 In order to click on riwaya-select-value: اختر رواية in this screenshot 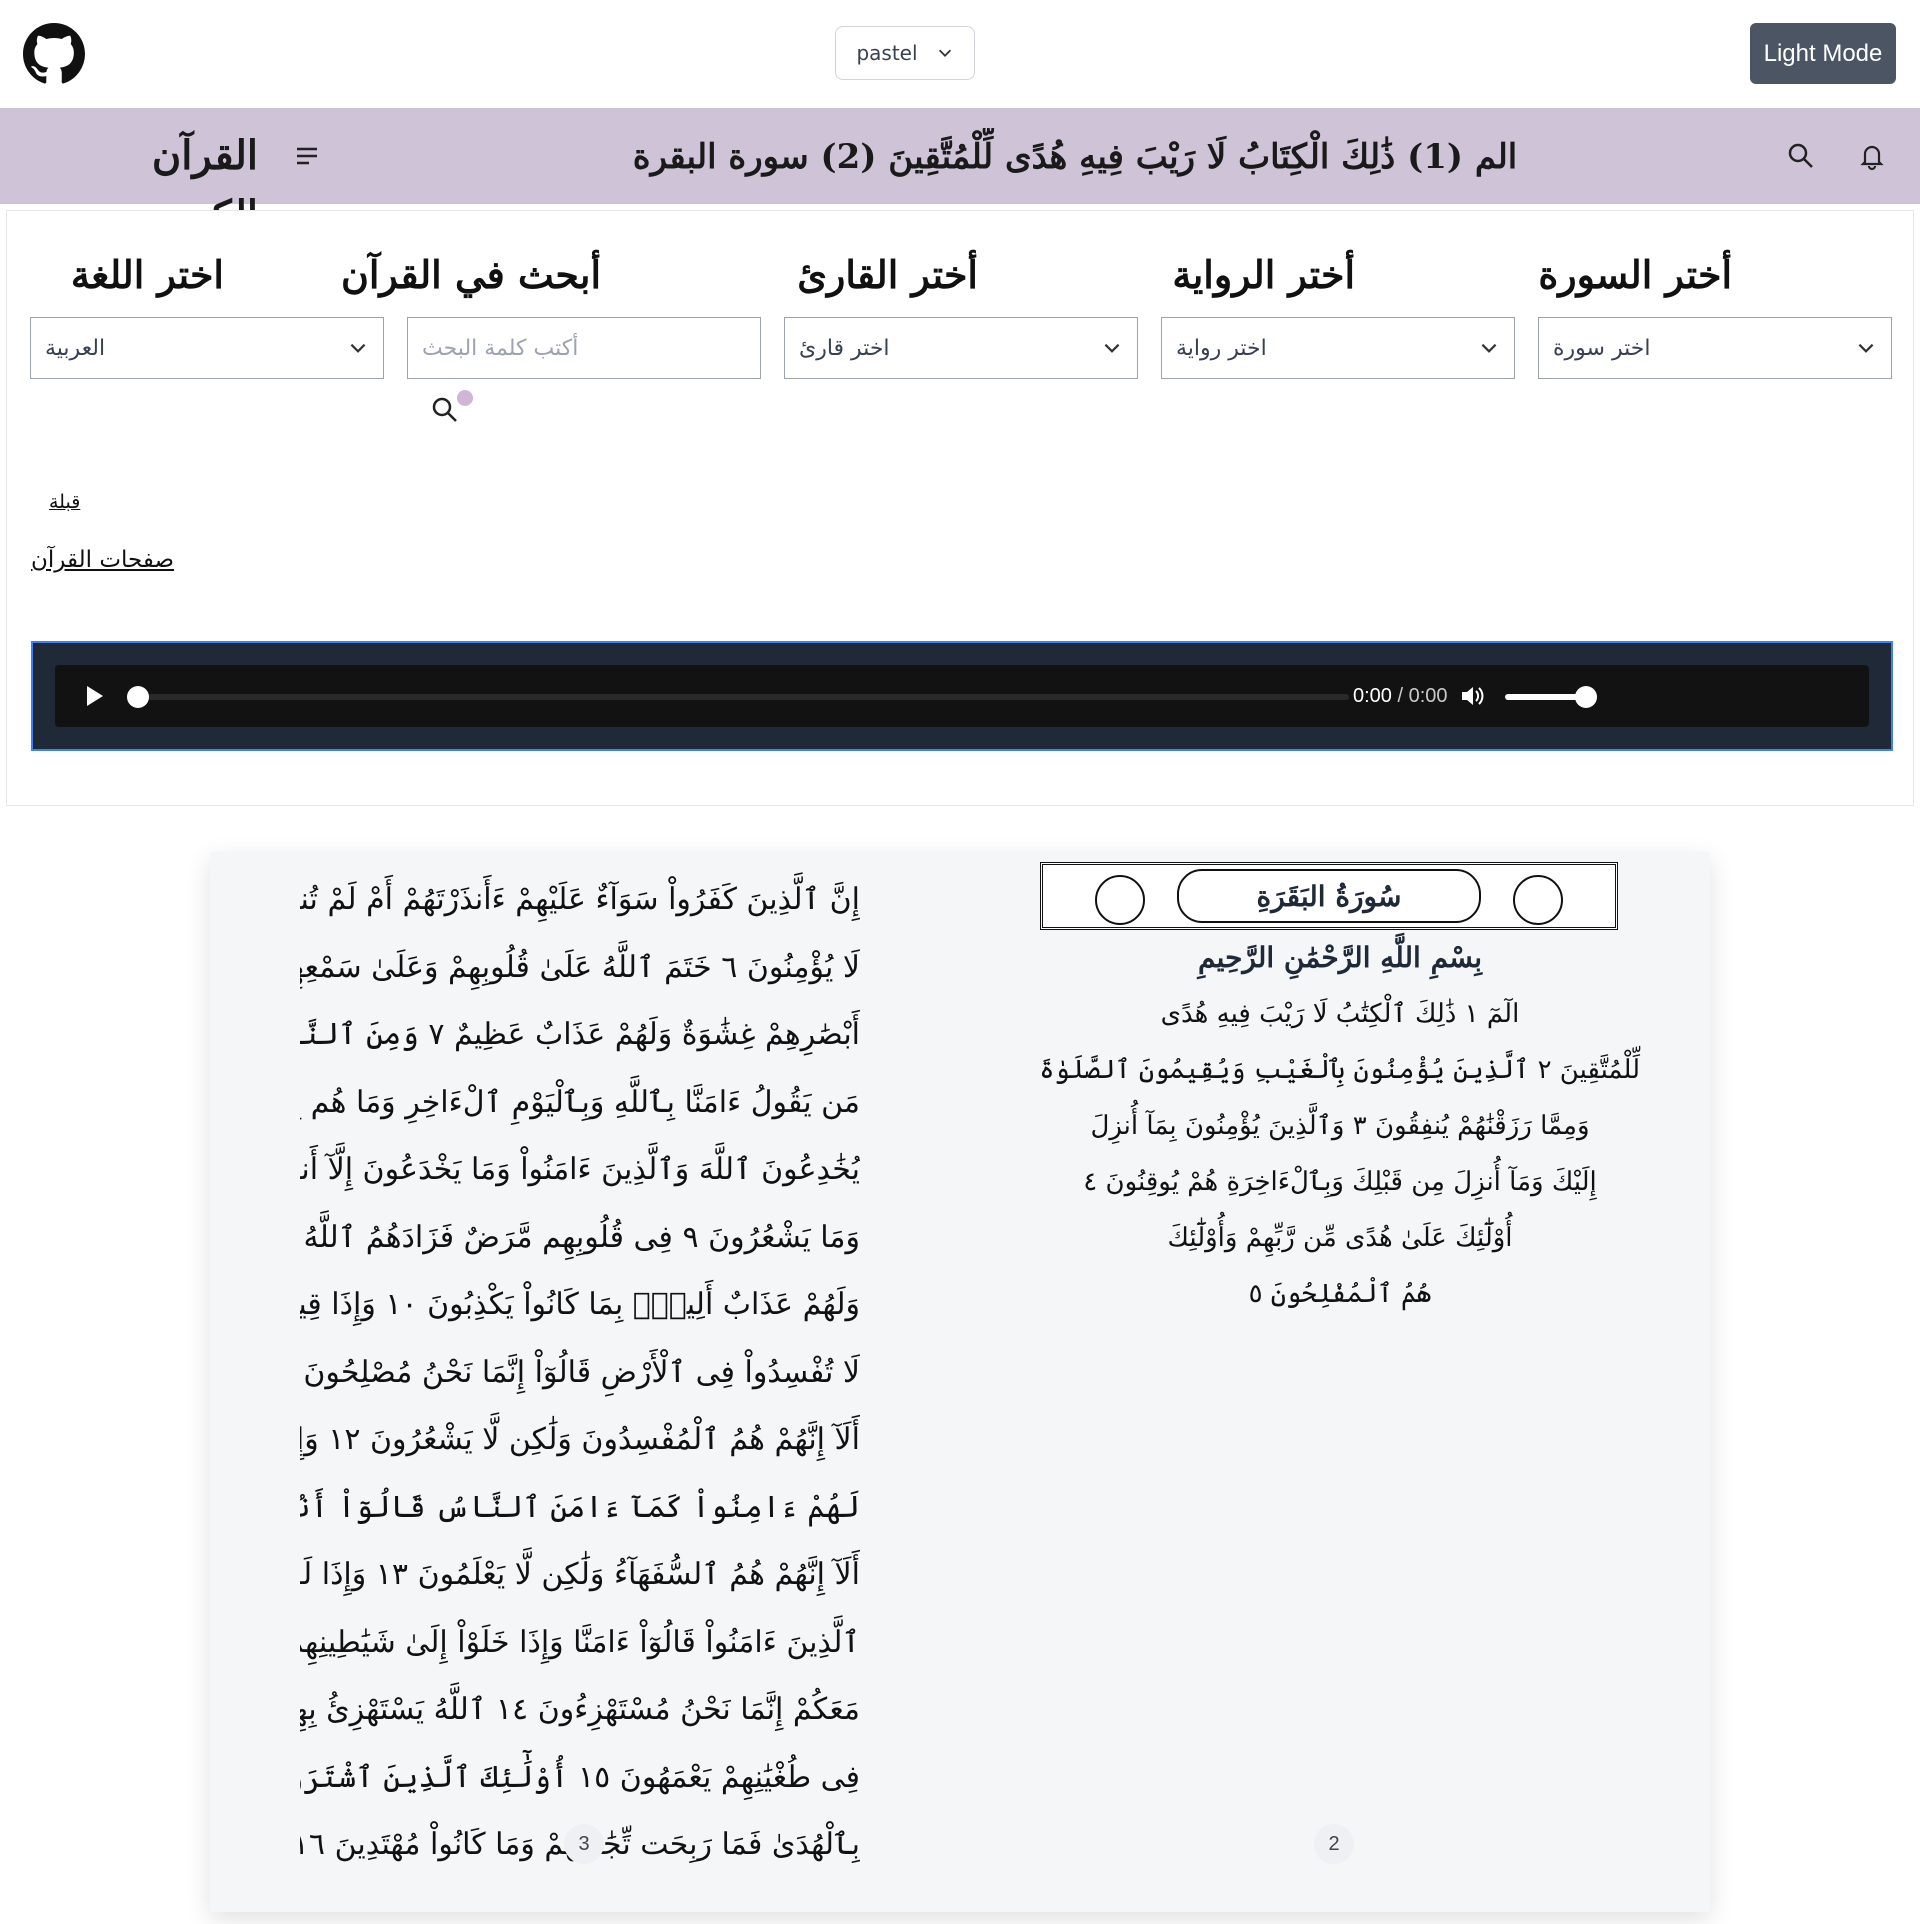, I will do `click(1221, 348)`.